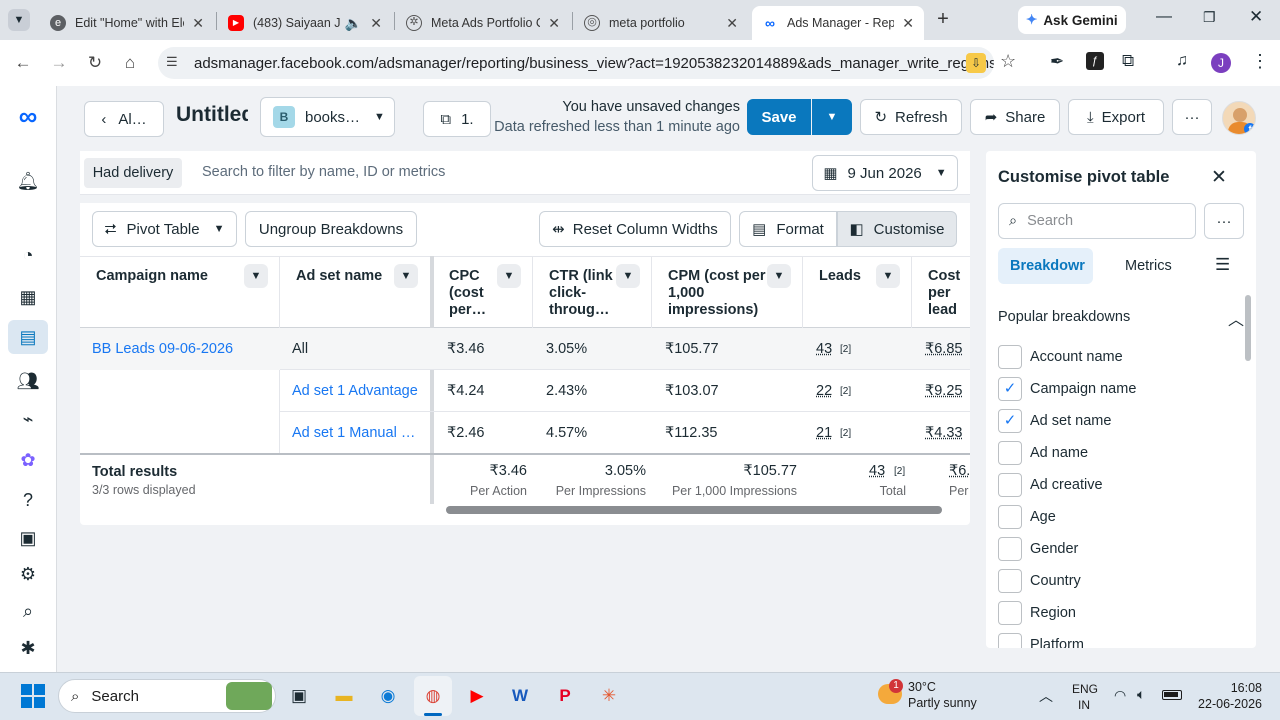 The image size is (1280, 720). Describe the element at coordinates (172, 62) in the screenshot. I see `site-info-icon: ☰` at that location.